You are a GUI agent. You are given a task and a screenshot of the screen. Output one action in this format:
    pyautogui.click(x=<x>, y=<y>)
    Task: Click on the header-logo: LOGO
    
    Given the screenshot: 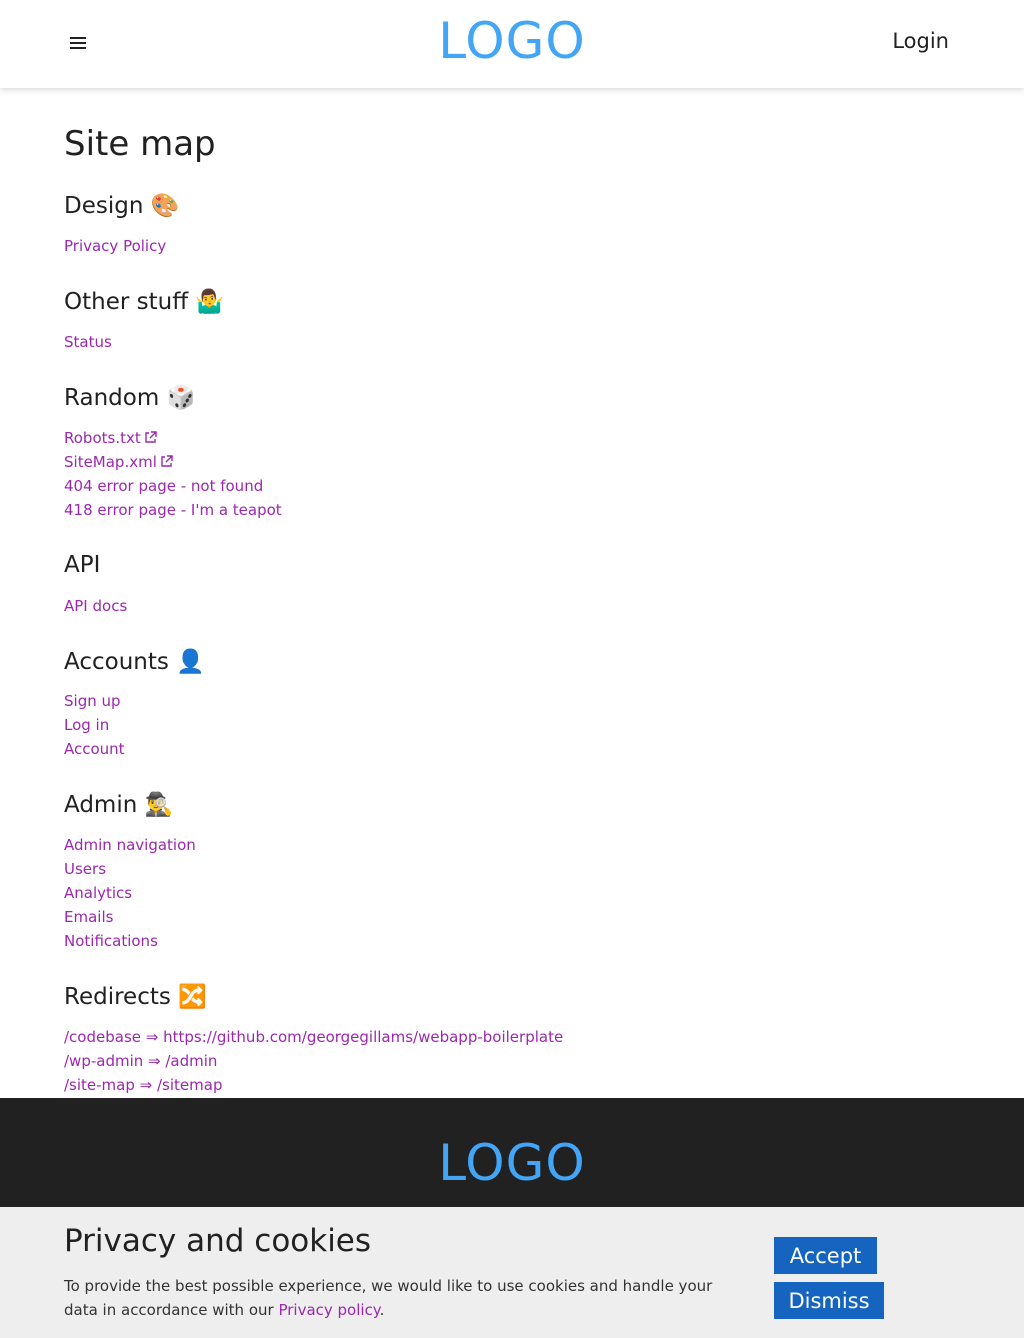 What is the action you would take?
    pyautogui.click(x=512, y=41)
    